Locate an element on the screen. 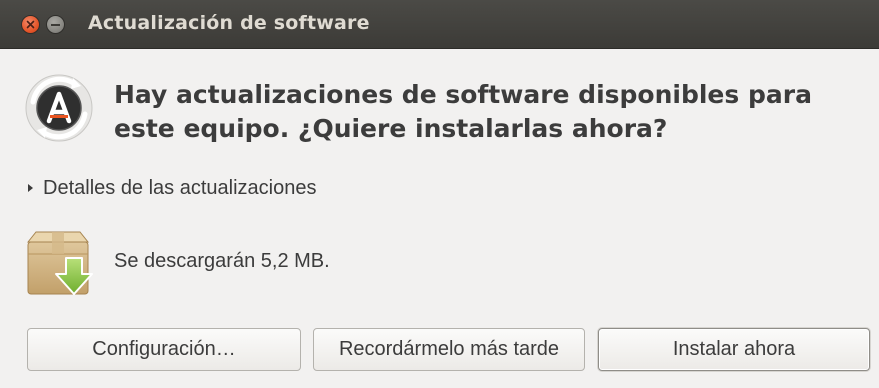 The height and width of the screenshot is (388, 879). window-title: Actualización de software is located at coordinates (229, 23).